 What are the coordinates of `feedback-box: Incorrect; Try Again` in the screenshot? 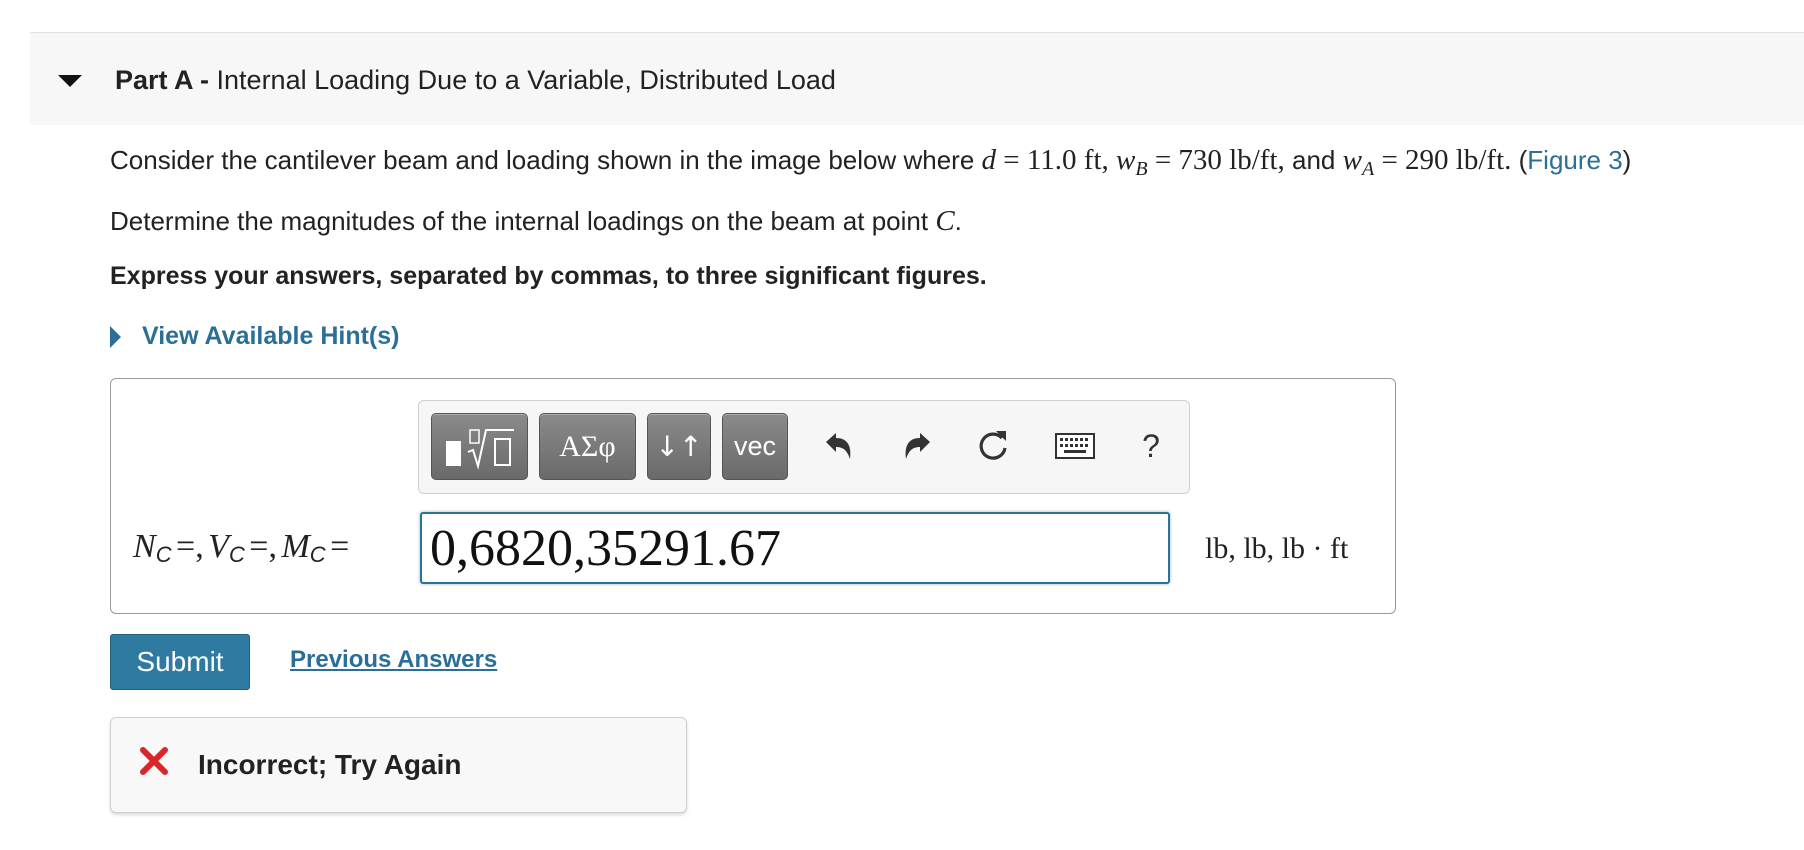 It's located at (398, 765).